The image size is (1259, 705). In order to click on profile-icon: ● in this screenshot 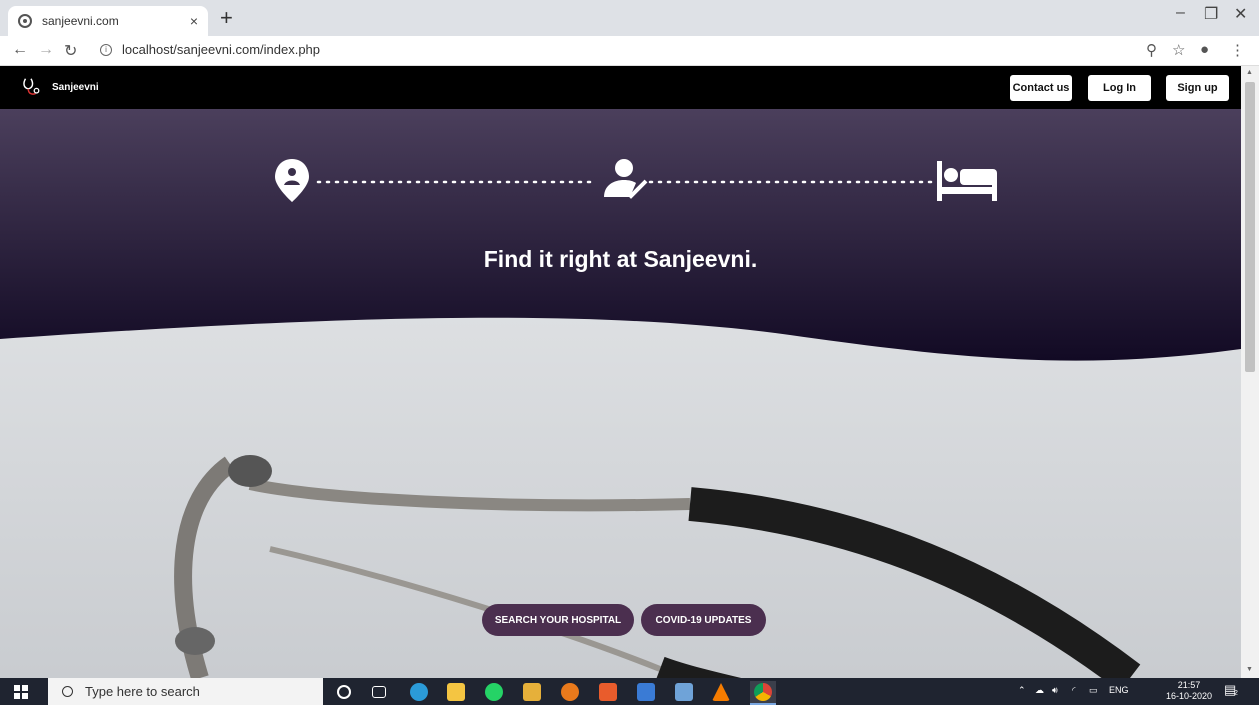, I will do `click(1204, 49)`.